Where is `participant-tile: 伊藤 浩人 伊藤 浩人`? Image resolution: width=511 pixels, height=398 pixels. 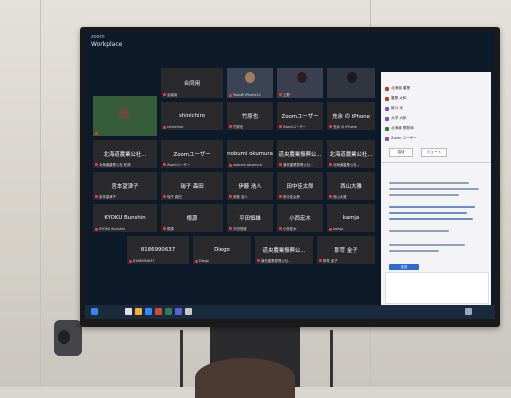
participant-tile: 伊藤 浩人 伊藤 浩人 is located at coordinates (250, 186).